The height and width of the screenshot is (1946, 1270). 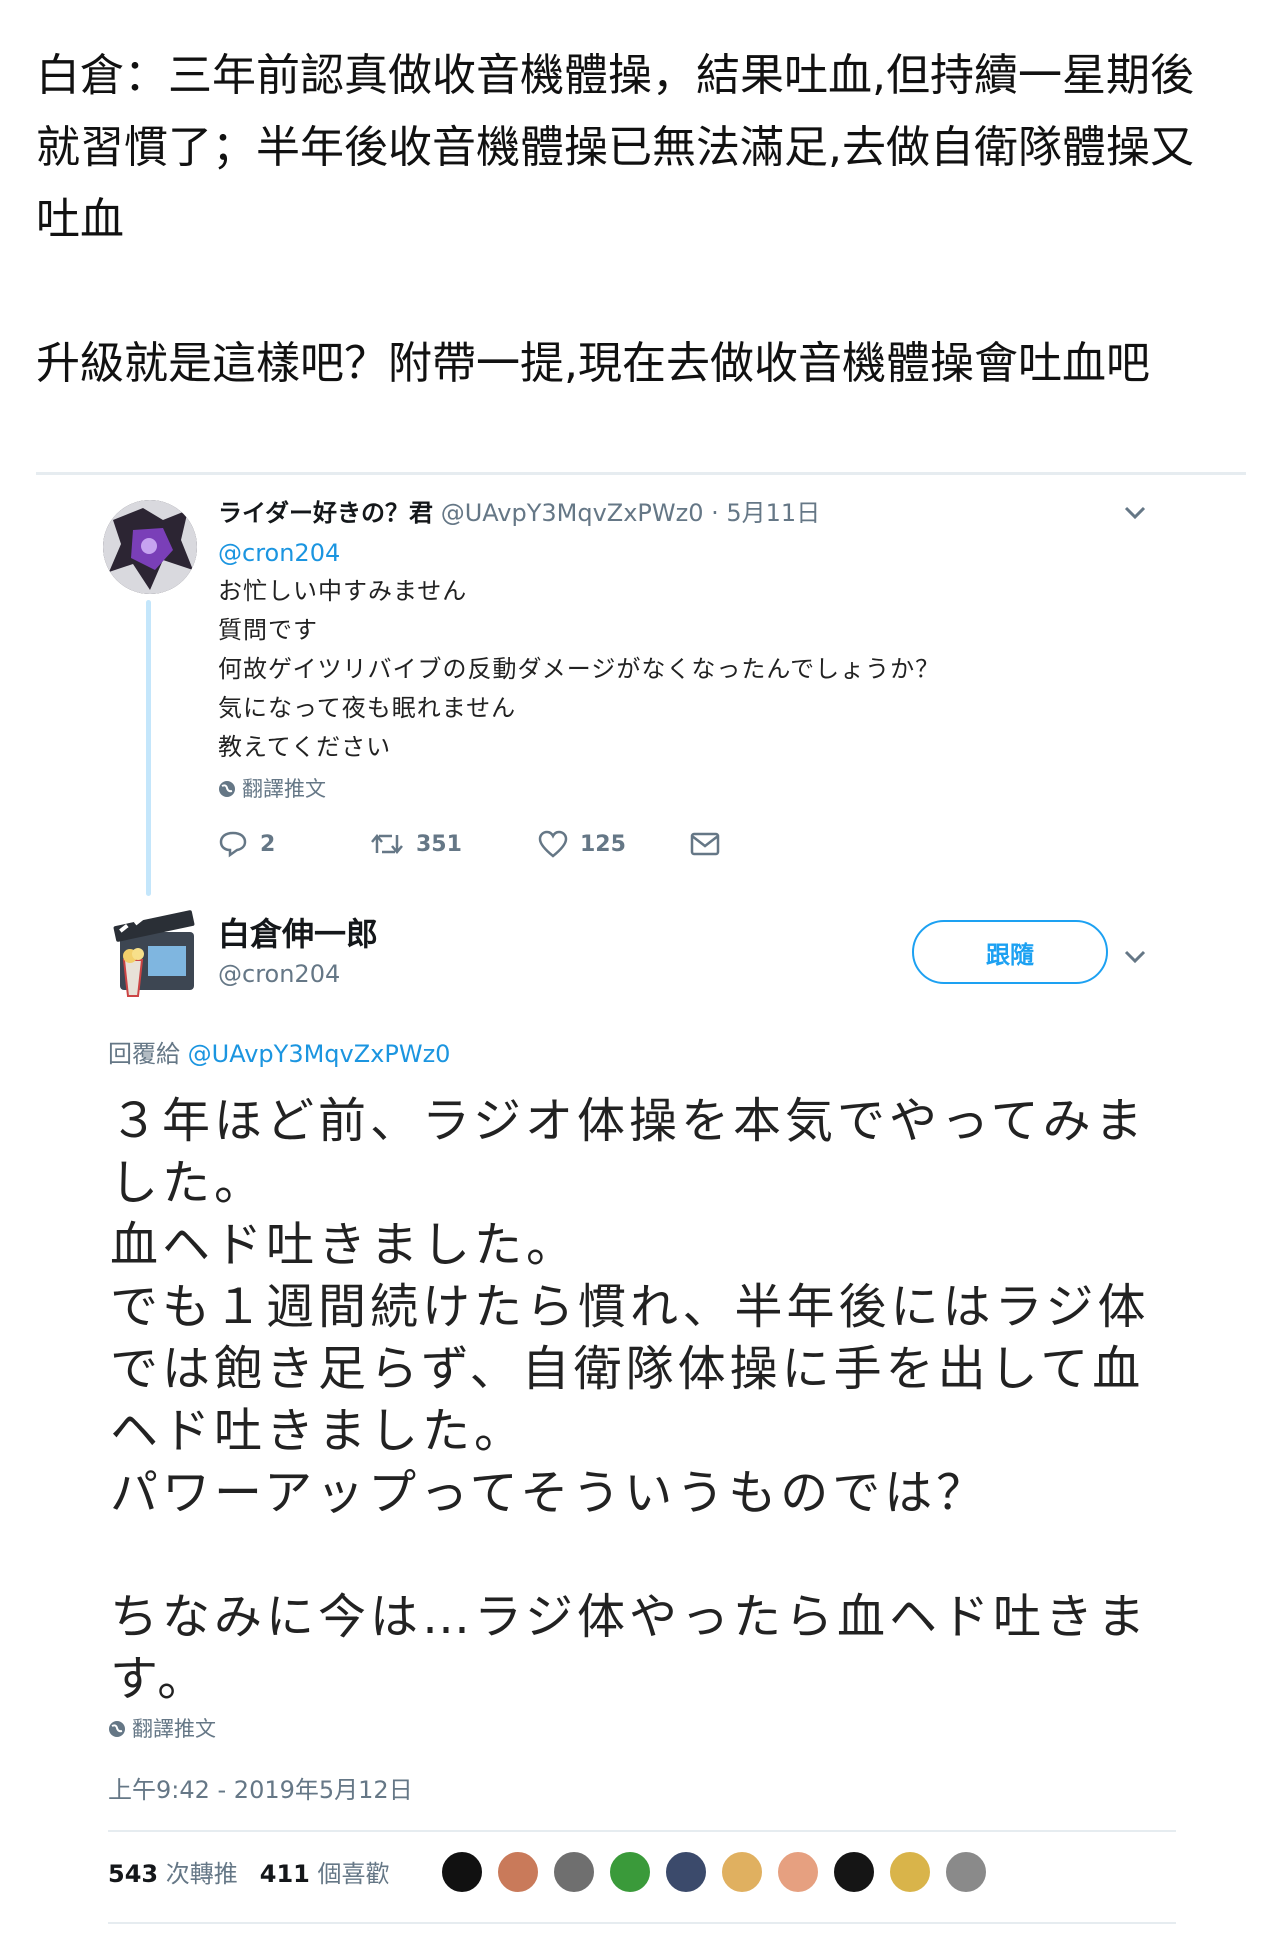 What do you see at coordinates (343, 591) in the screenshot?
I see `tweet-line: お忙しい中すみません` at bounding box center [343, 591].